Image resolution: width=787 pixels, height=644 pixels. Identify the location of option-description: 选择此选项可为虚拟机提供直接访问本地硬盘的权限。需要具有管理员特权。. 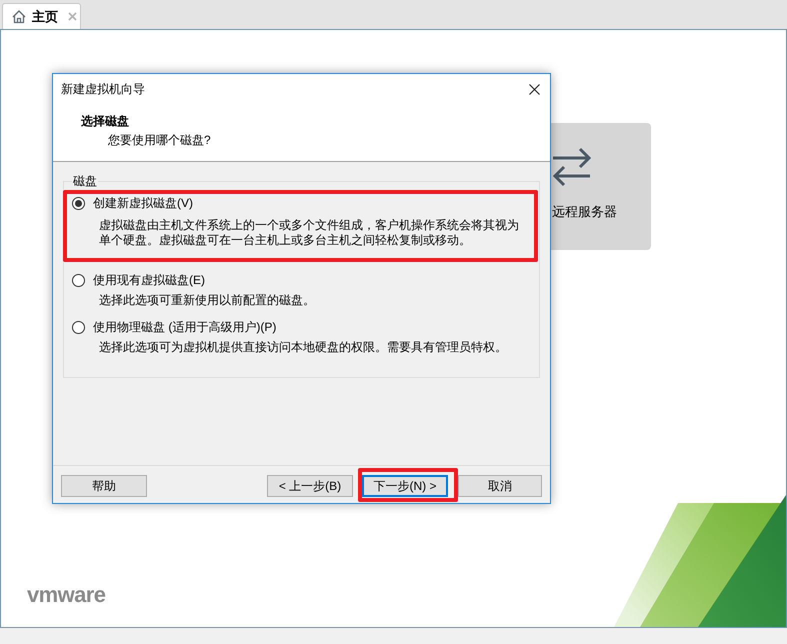
(303, 347).